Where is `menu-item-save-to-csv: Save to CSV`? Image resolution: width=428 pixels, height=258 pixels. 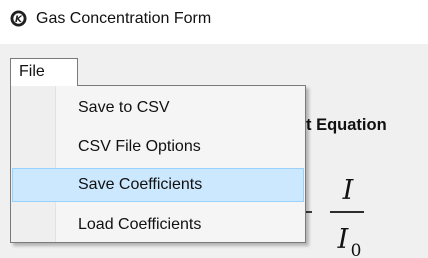 menu-item-save-to-csv: Save to CSV is located at coordinates (158, 108).